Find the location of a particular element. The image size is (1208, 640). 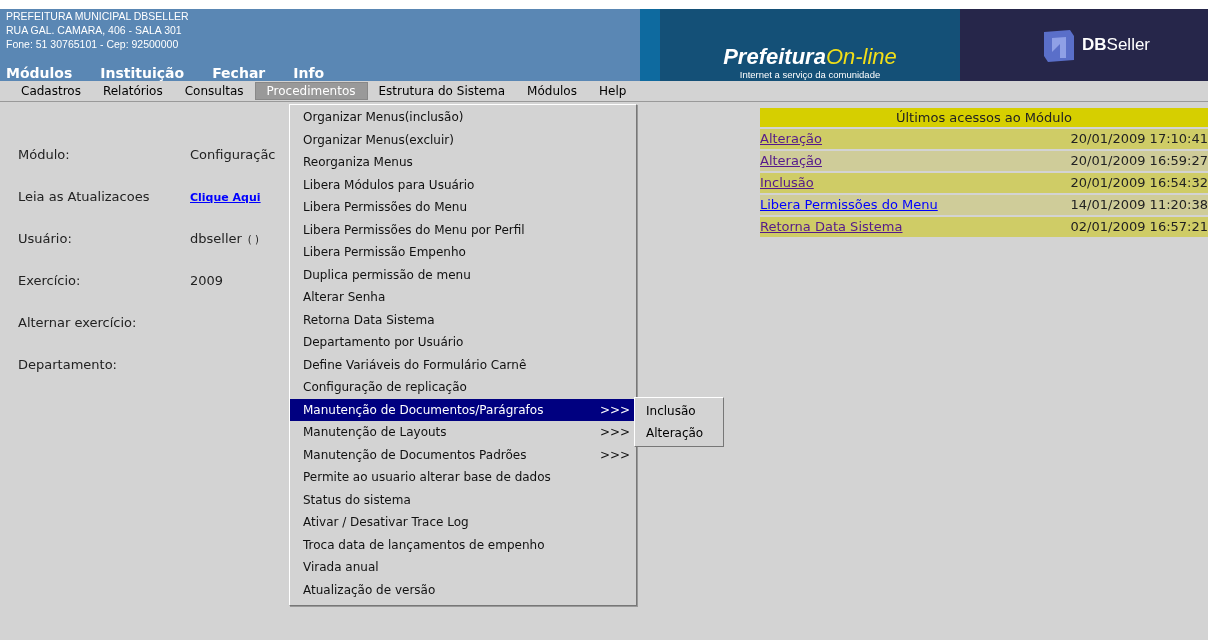

top-menu-link: Info is located at coordinates (309, 73).